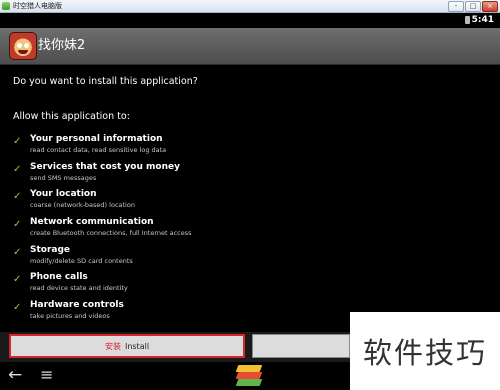 The image size is (500, 390). What do you see at coordinates (63, 194) in the screenshot?
I see `permission-title: Your location` at bounding box center [63, 194].